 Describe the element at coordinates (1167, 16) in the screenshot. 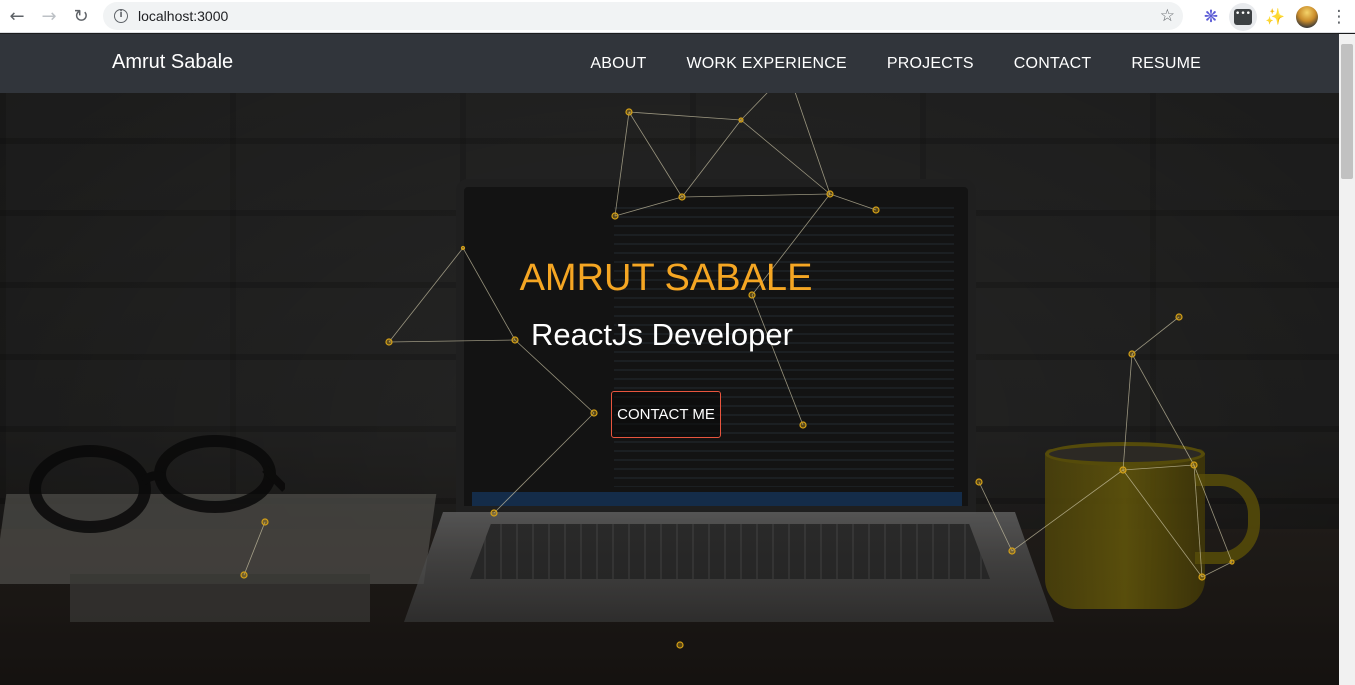

I see `bookmark-star-icon: ☆` at that location.